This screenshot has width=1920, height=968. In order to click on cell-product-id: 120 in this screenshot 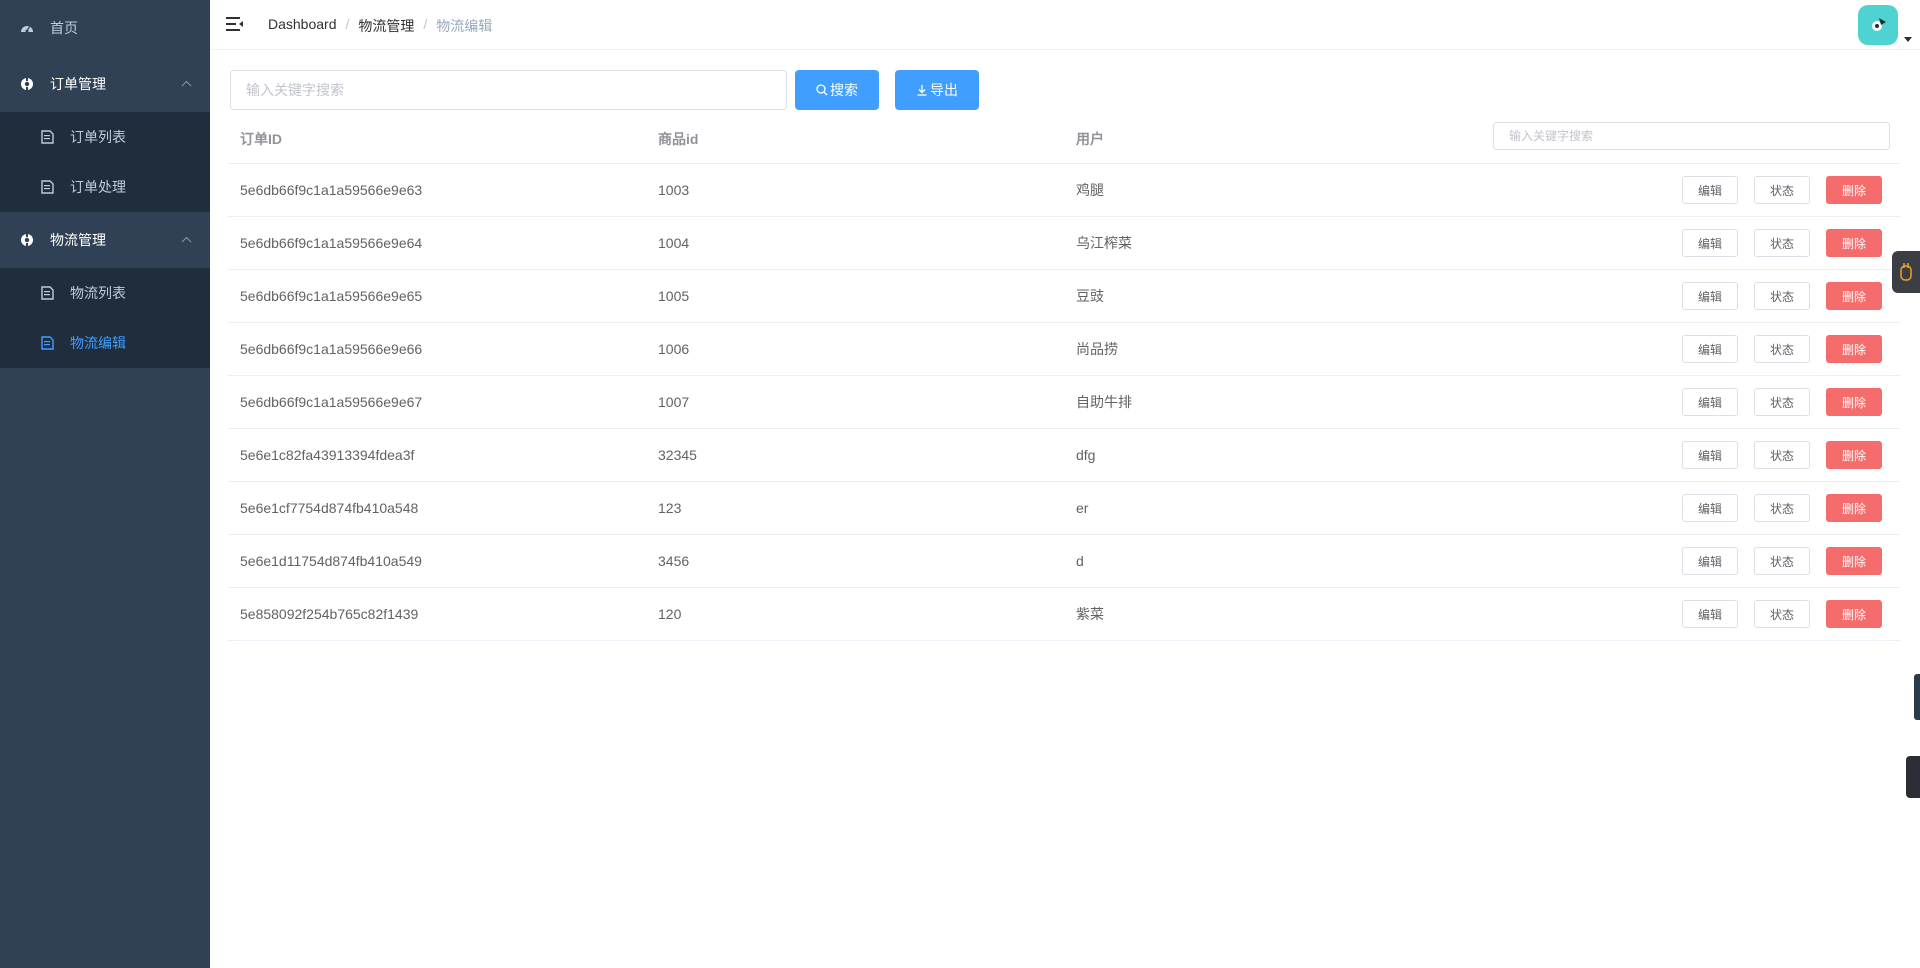, I will do `click(670, 614)`.